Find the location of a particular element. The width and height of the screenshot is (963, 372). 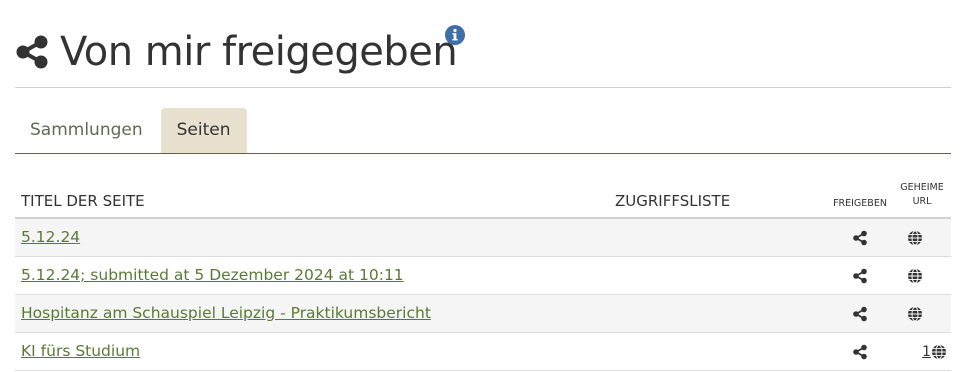

page-title-link: KI fürs Studium is located at coordinates (80, 351).